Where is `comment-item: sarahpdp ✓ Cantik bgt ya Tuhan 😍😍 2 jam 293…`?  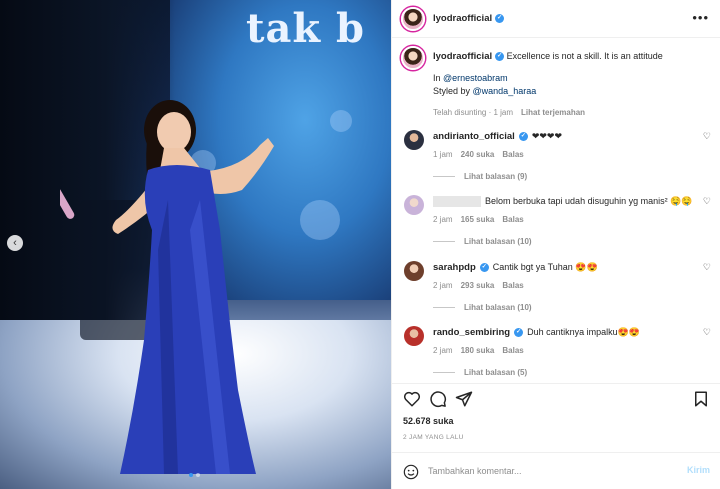 comment-item: sarahpdp ✓ Cantik bgt ya Tuhan 😍😍 2 jam 293… is located at coordinates (560, 292).